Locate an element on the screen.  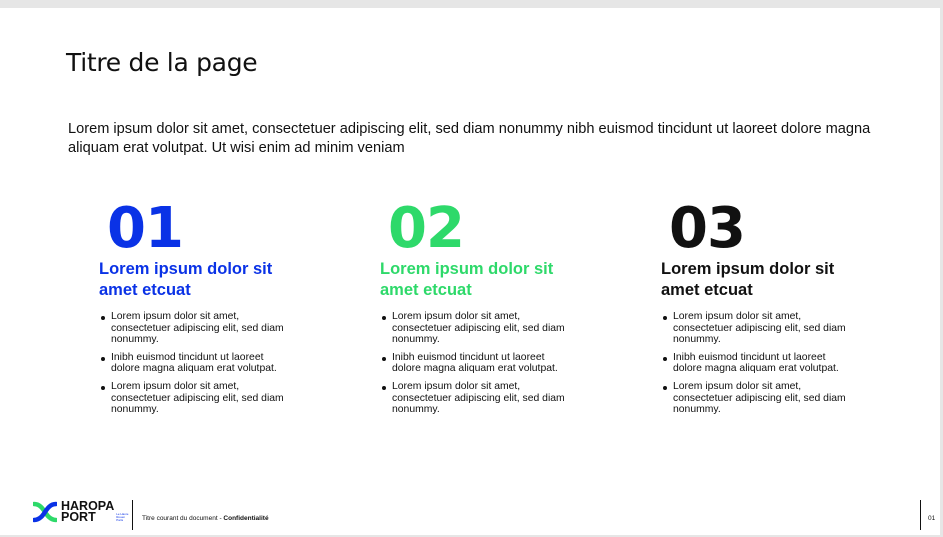
column-number: 01 is located at coordinates (145, 228).